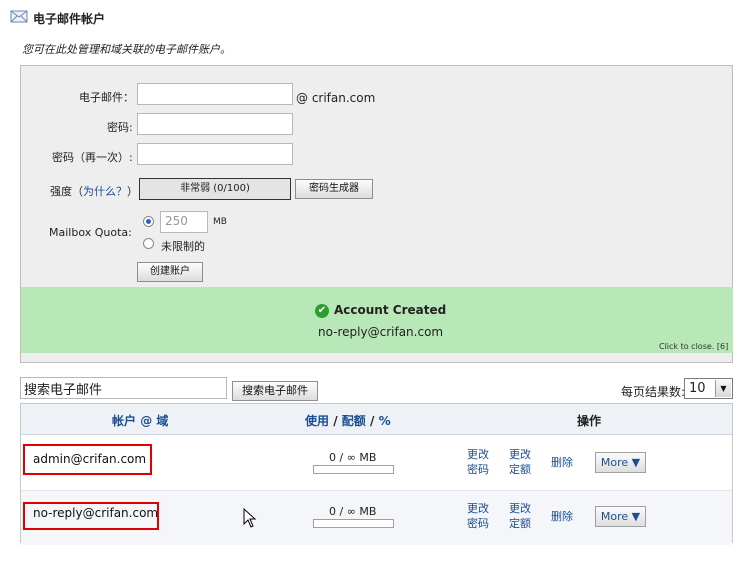 The image size is (751, 561). Describe the element at coordinates (126, 49) in the screenshot. I see `page-description: 您可在此处管理和域关联的电子邮件账户。` at that location.